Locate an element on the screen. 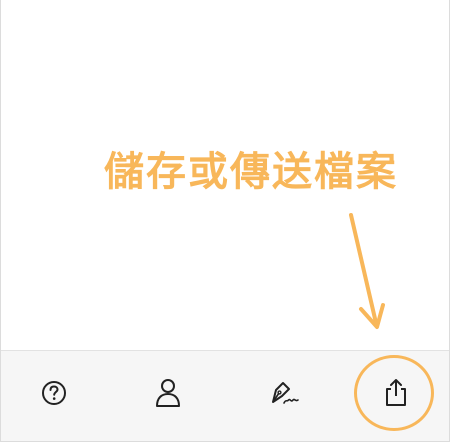 Image resolution: width=450 pixels, height=442 pixels. help-button is located at coordinates (54, 393).